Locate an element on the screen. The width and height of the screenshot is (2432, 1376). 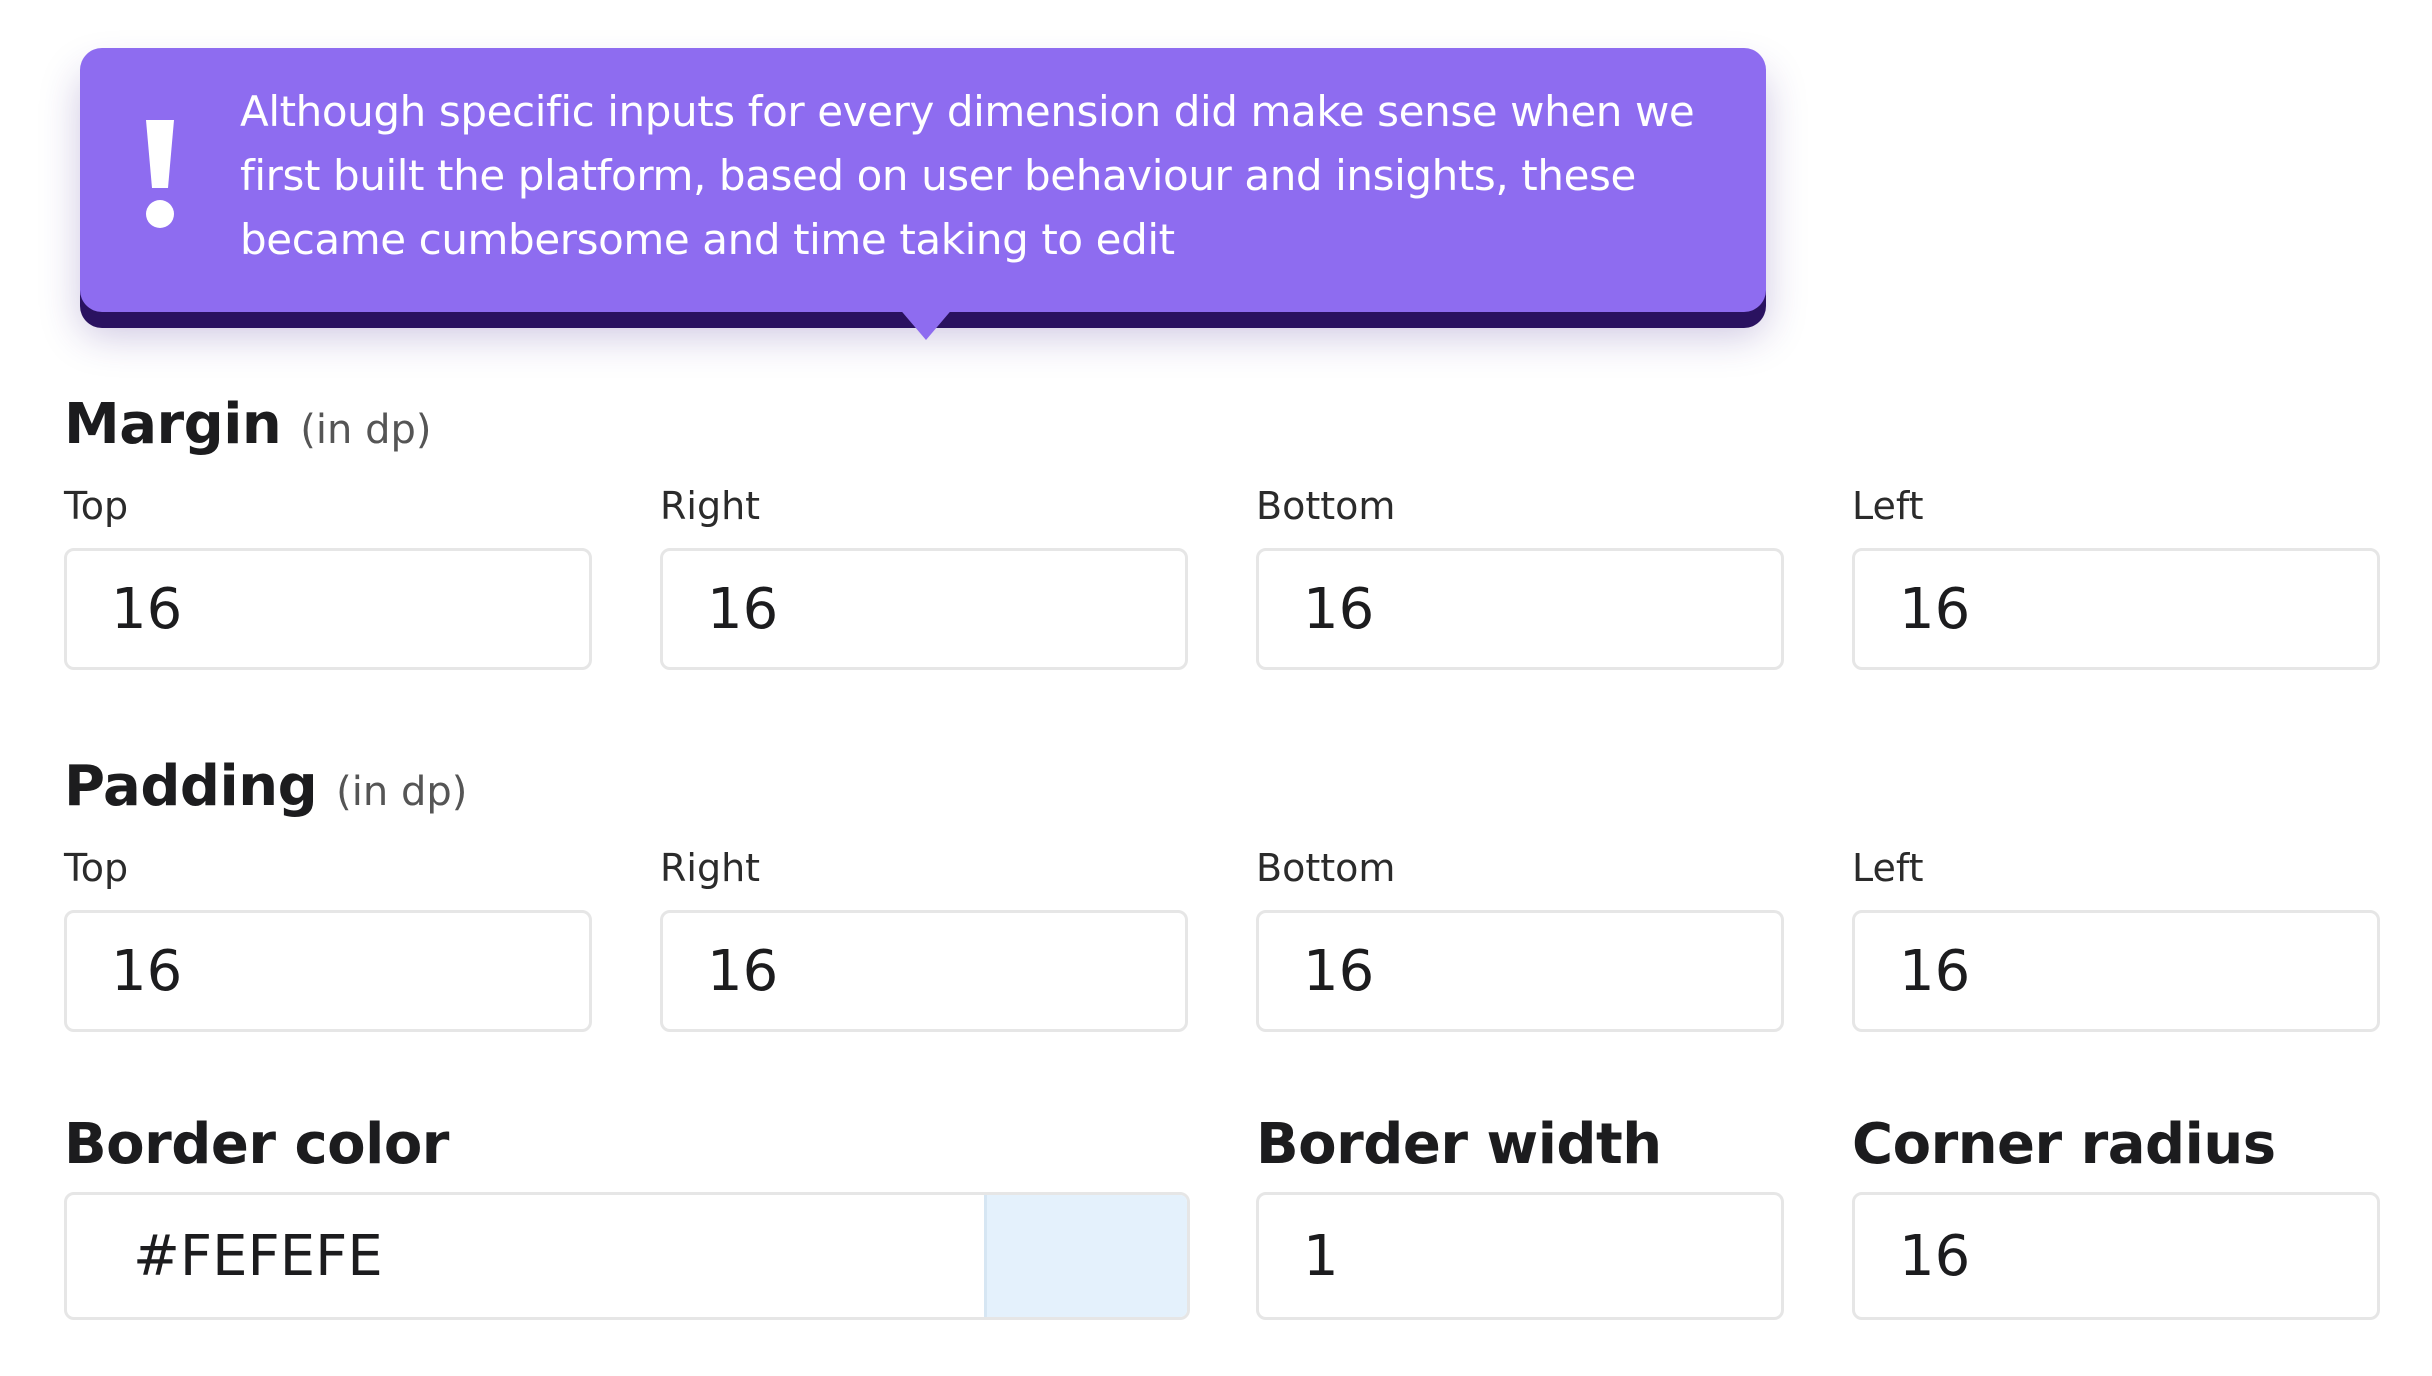
corner-radius-input: 16 is located at coordinates (2116, 1256).